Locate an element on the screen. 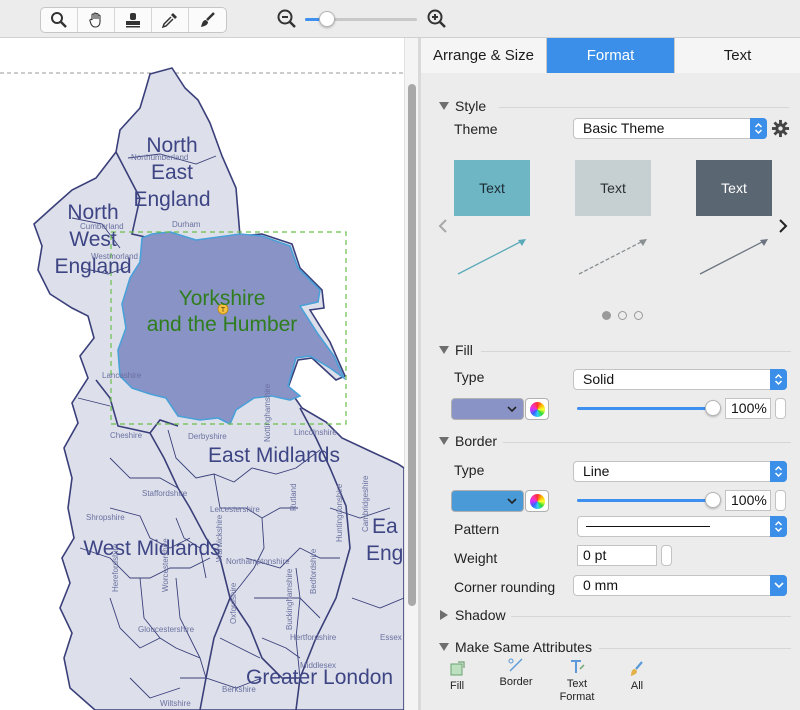  theme-sample-3: Text is located at coordinates (734, 188).